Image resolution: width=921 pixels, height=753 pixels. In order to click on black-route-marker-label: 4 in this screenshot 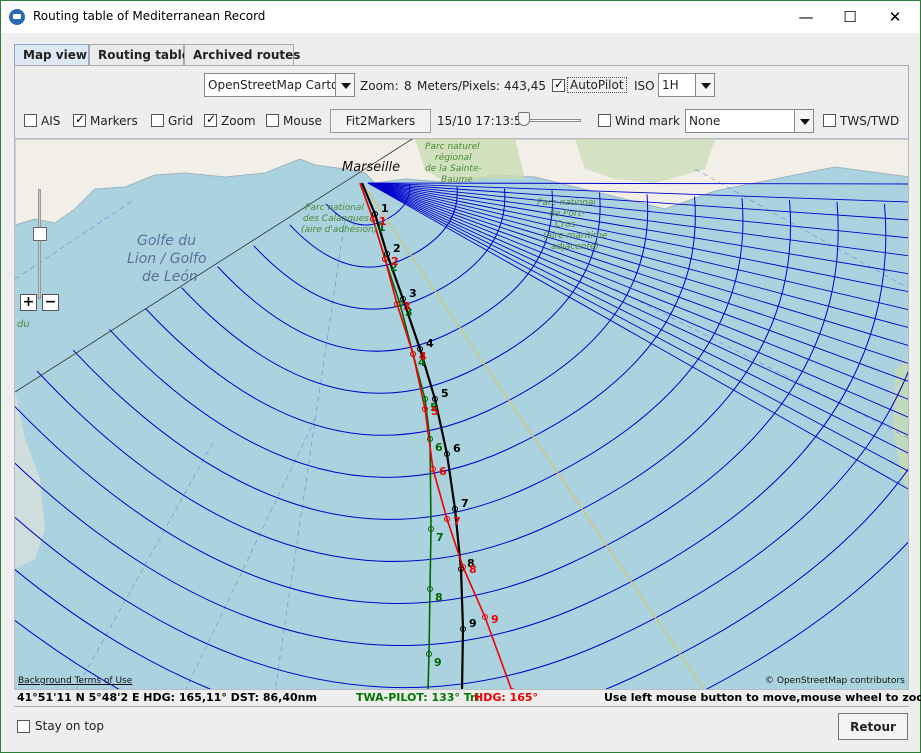, I will do `click(430, 343)`.